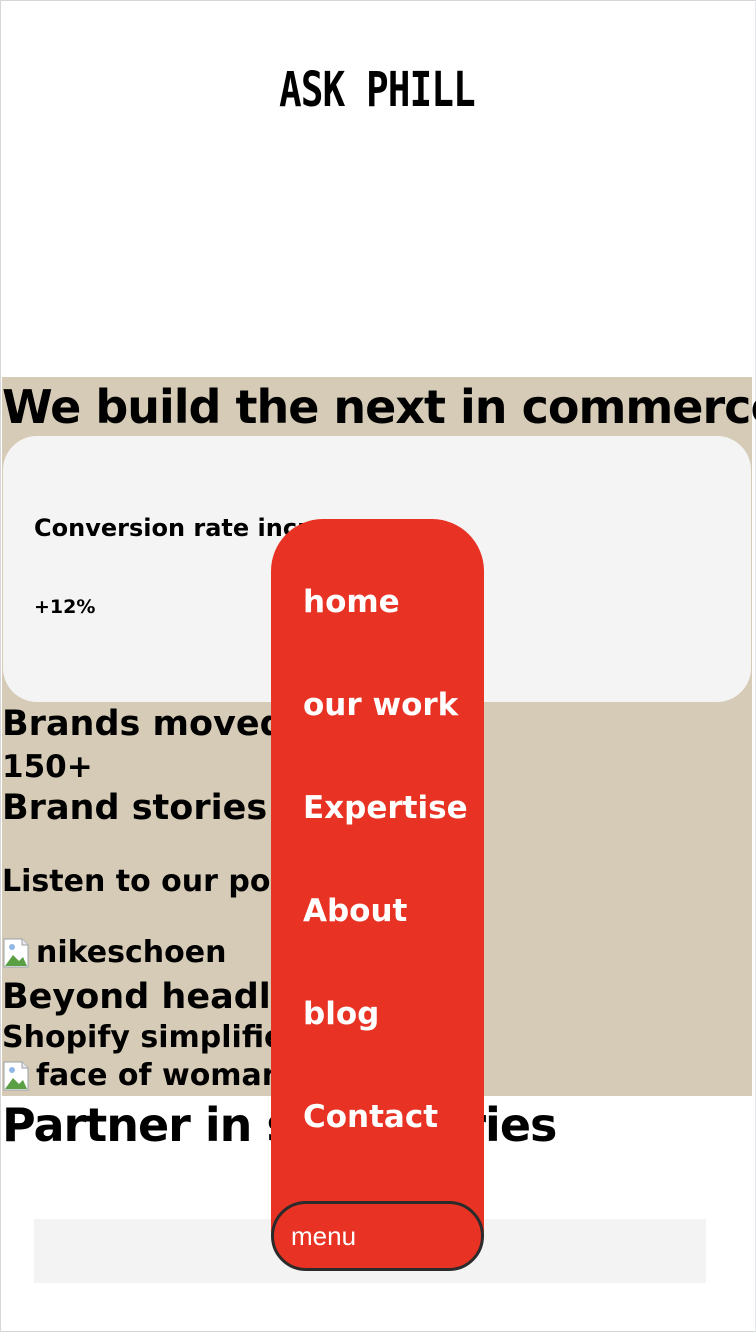  What do you see at coordinates (47, 767) in the screenshot?
I see `brands-count: 150+` at bounding box center [47, 767].